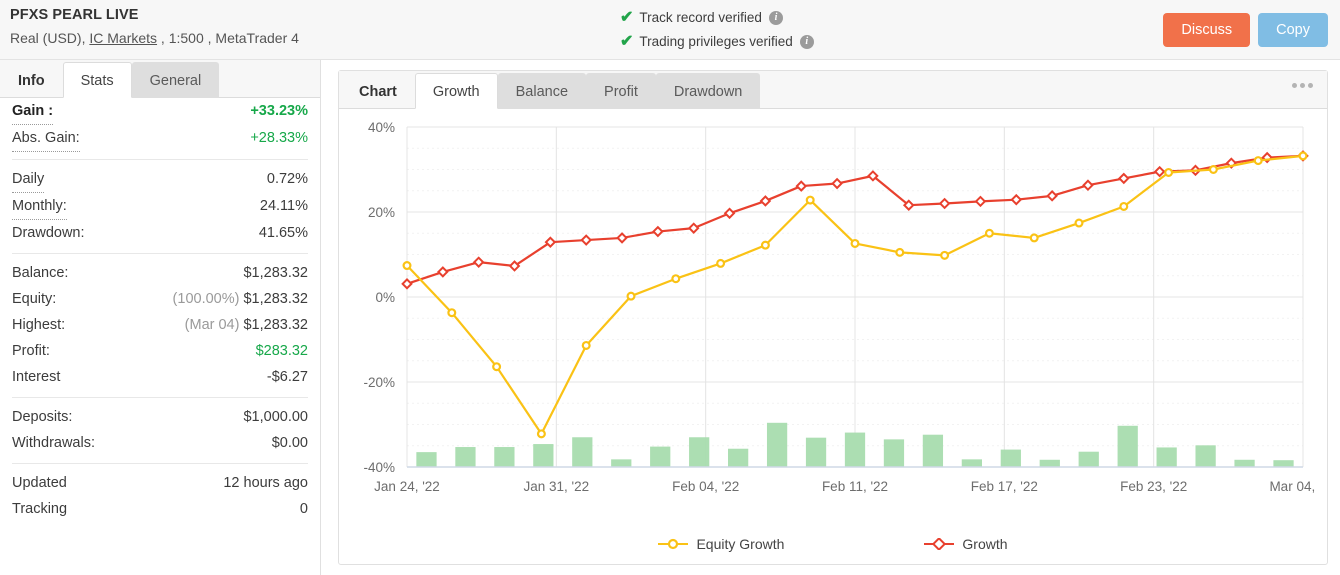 Image resolution: width=1340 pixels, height=575 pixels. What do you see at coordinates (34, 299) in the screenshot?
I see `stat-label: Equity:` at bounding box center [34, 299].